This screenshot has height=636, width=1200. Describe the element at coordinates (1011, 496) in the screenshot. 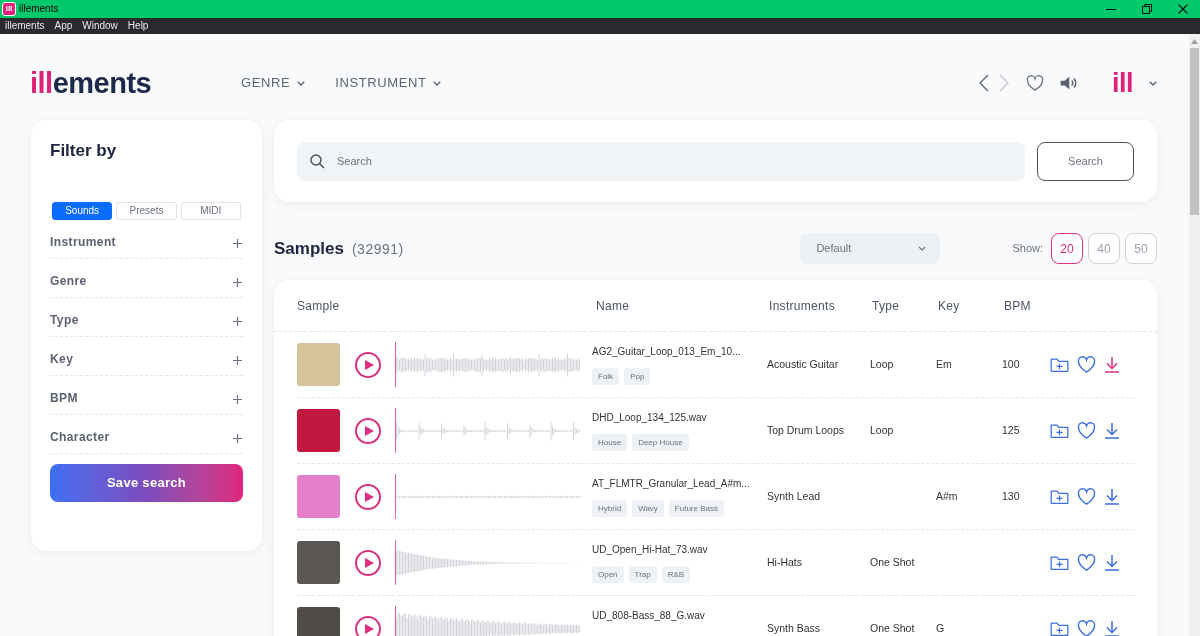

I see `table-cell-text: 130` at that location.